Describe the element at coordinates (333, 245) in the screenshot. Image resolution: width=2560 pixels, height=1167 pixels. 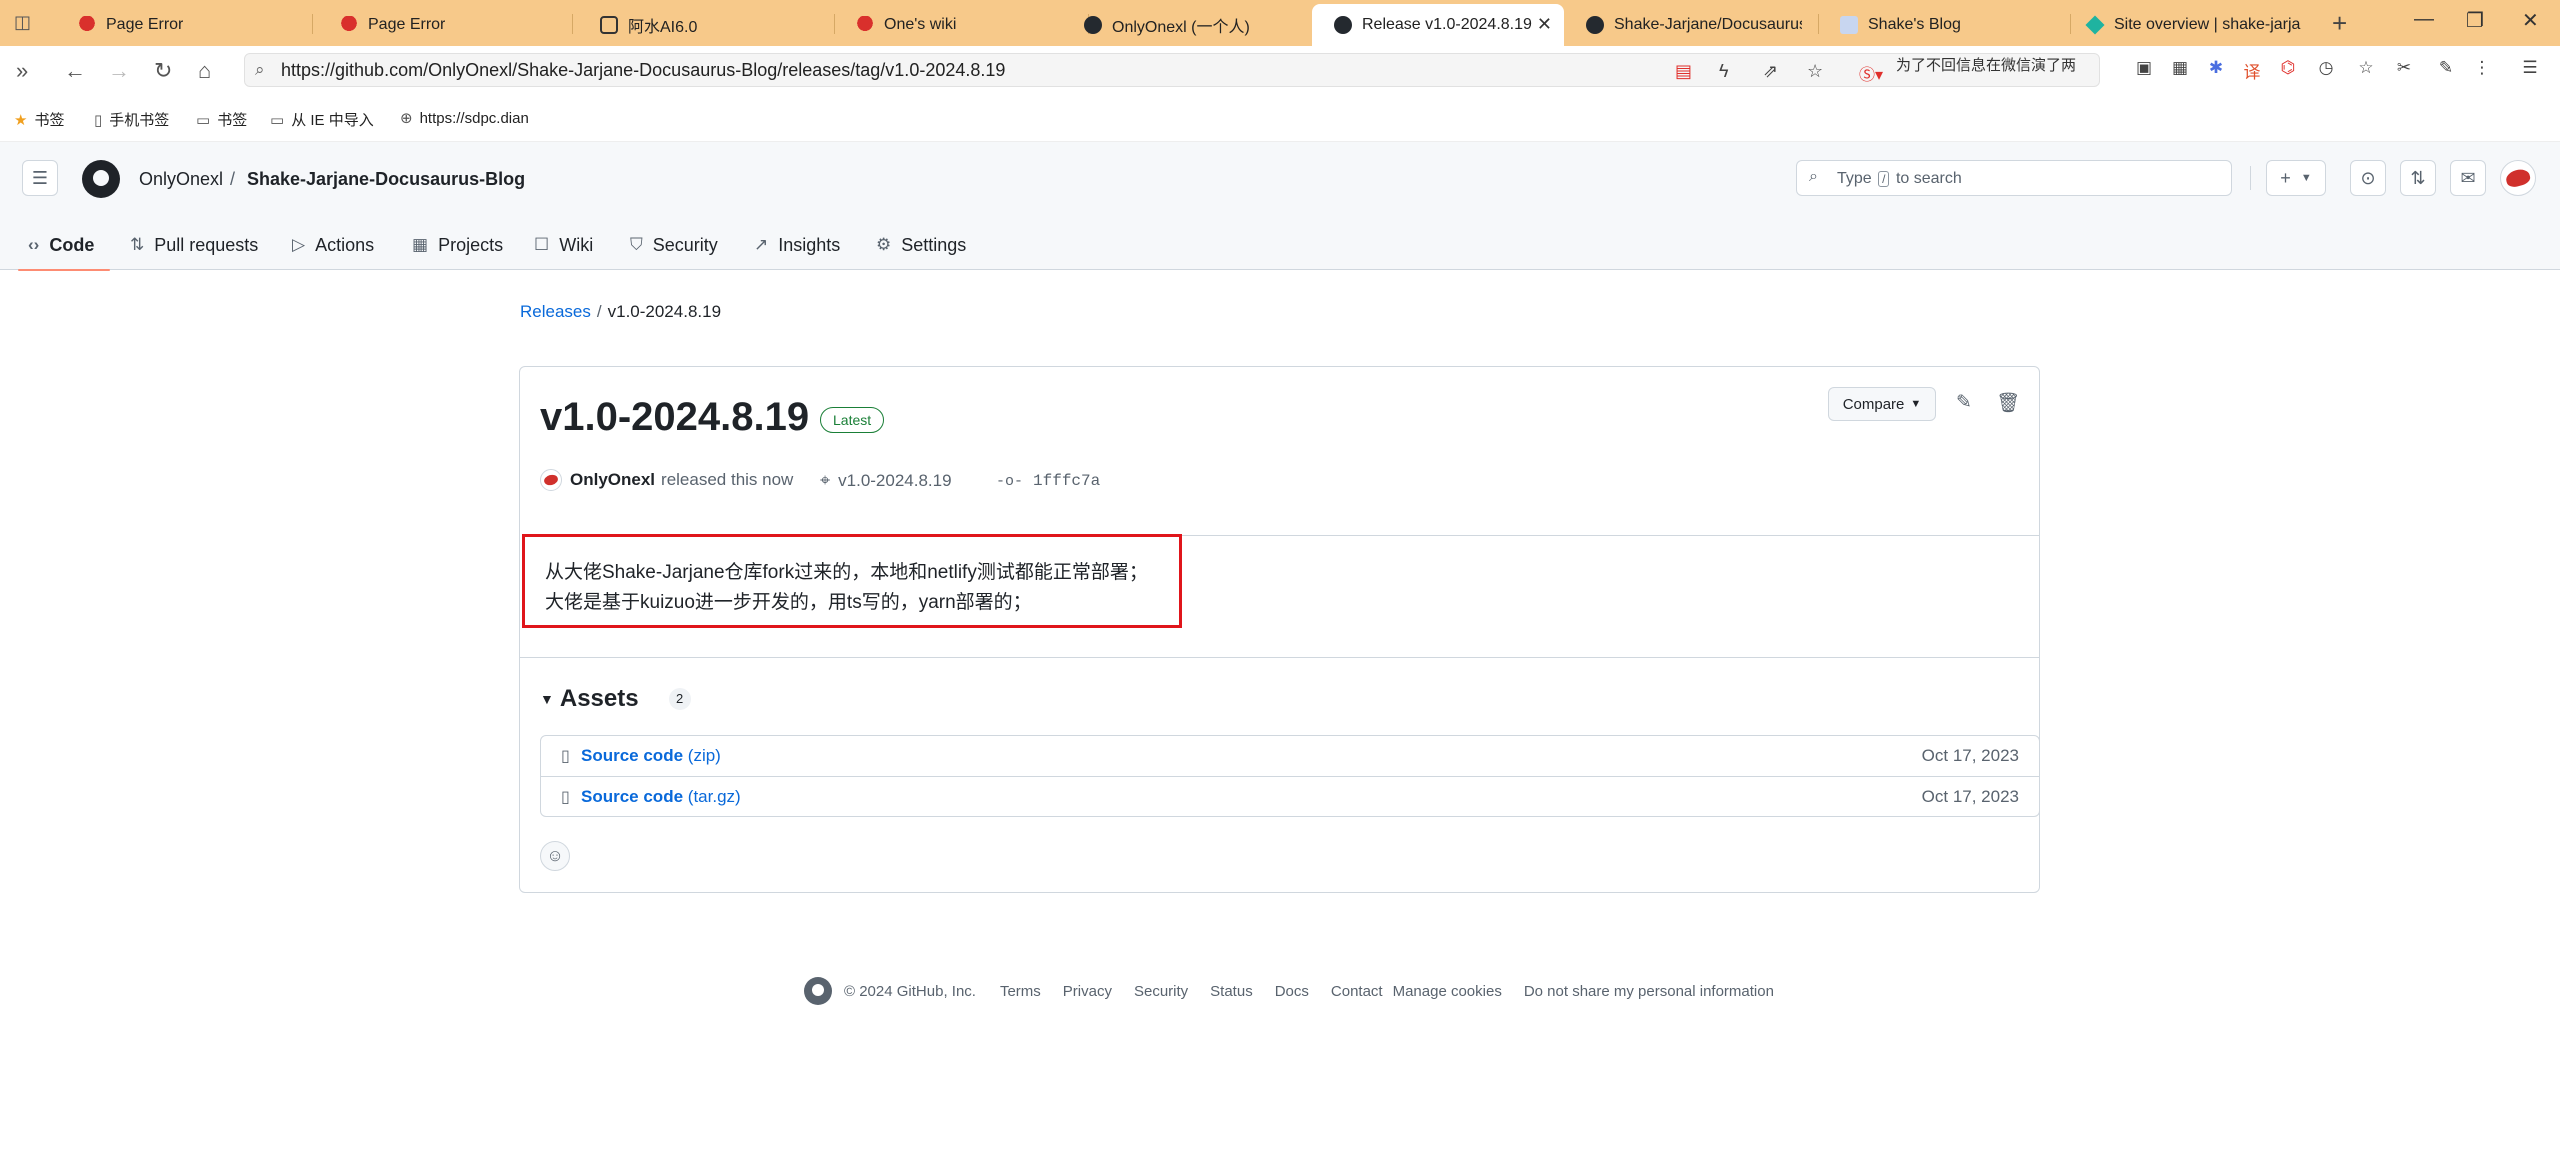
I see `tab-actions: ▷ Actions` at that location.